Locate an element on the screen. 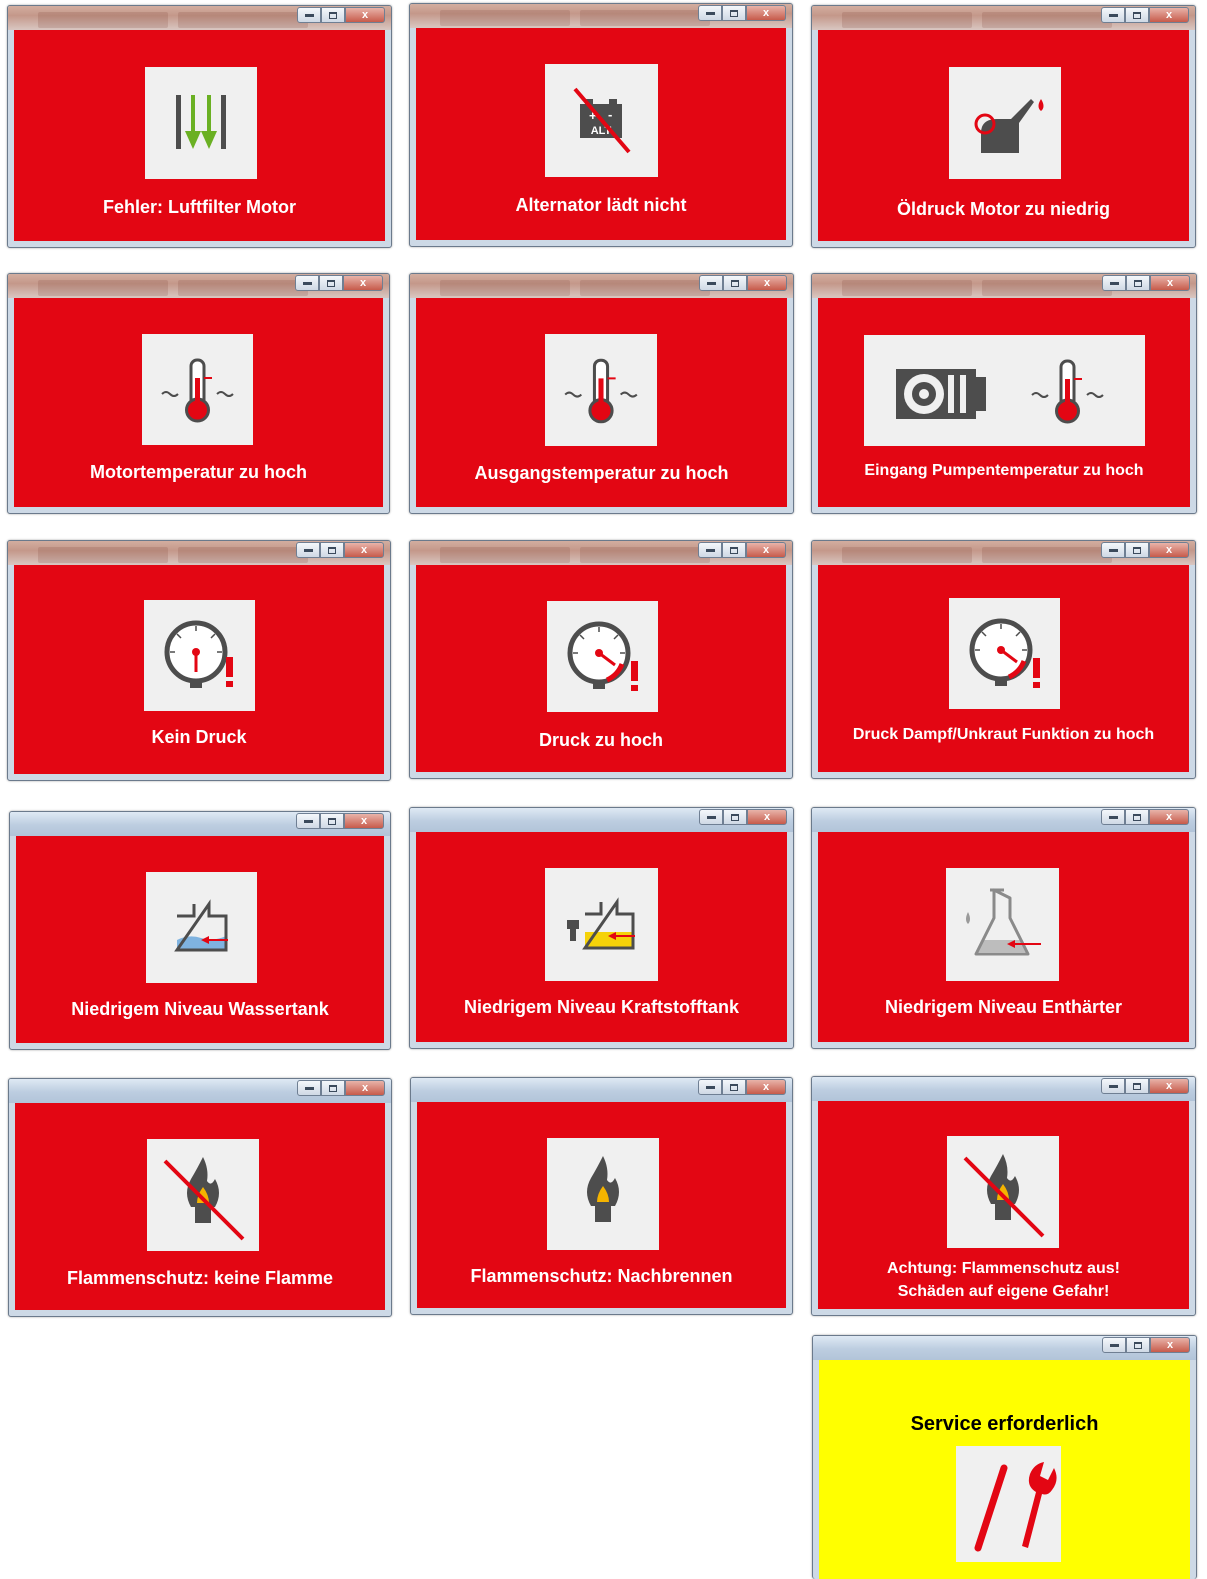  warning-panel: Service erforderlich is located at coordinates (1004, 1469).